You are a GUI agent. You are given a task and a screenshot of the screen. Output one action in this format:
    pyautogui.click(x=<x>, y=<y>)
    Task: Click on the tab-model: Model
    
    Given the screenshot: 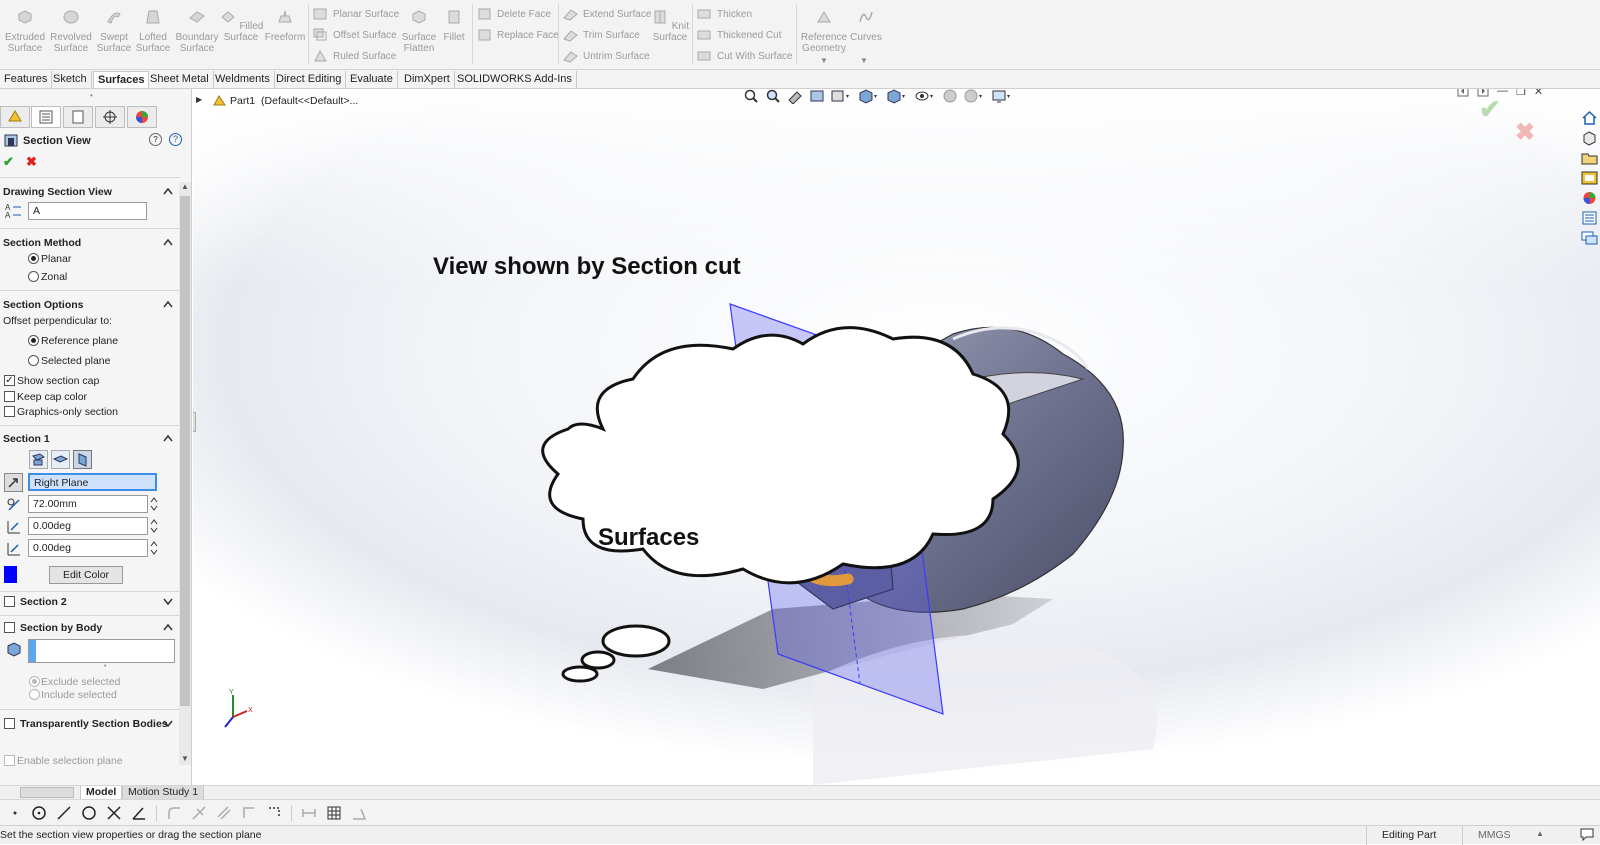 What is the action you would take?
    pyautogui.click(x=101, y=793)
    